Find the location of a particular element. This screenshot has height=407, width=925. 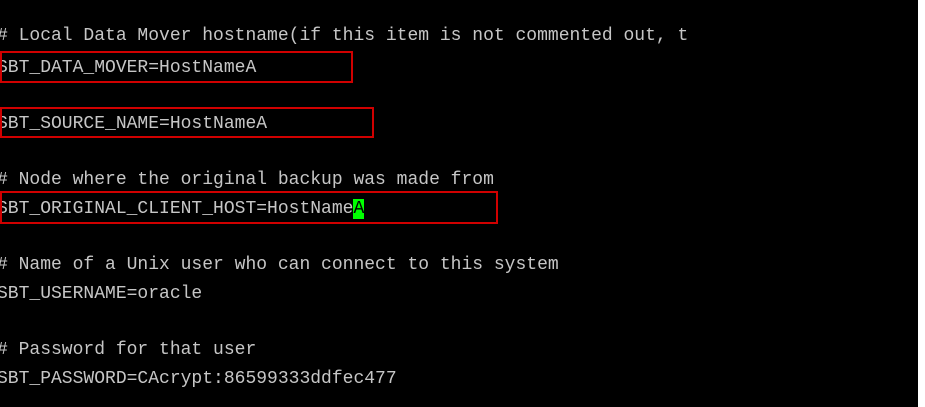

config-sbt-original-client-host: SBT_ORIGINAL_CLIENT_HOST=HostNameA is located at coordinates (182, 209).